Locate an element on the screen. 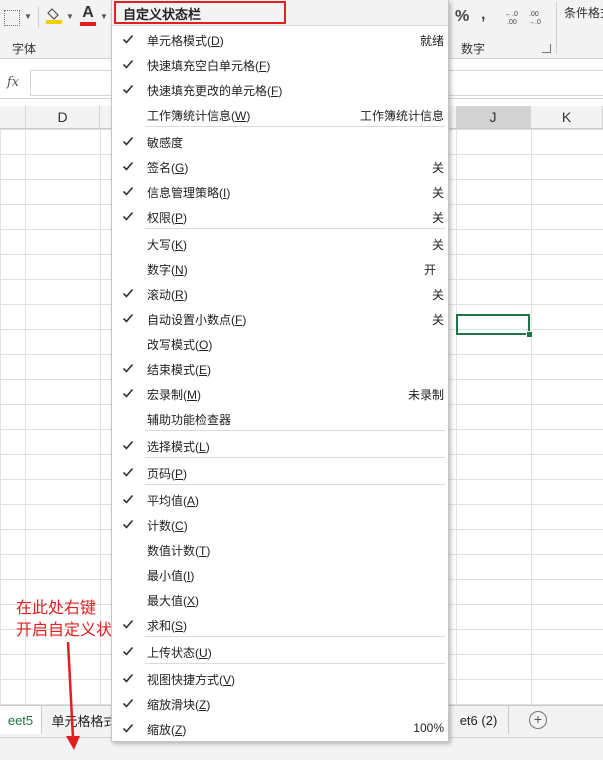  menu-item: 数值计数(T) is located at coordinates (280, 549).